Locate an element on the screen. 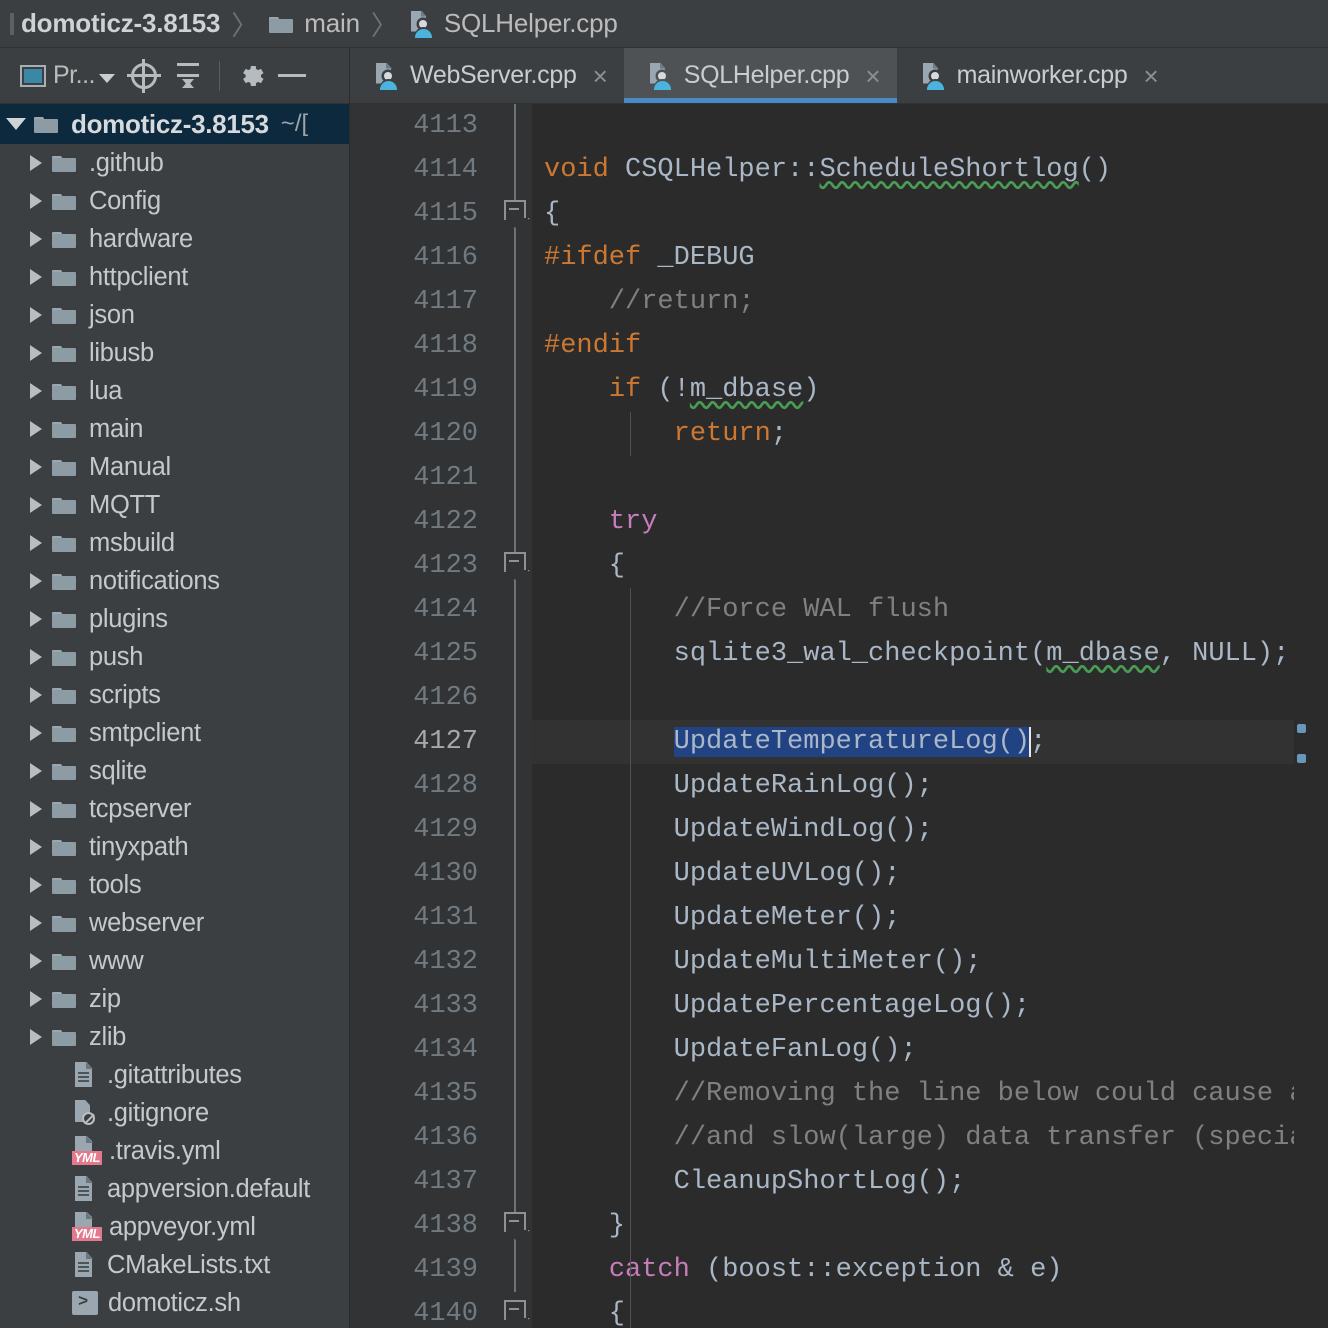  code-line: UpdateMultiMeter(); is located at coordinates (930, 962).